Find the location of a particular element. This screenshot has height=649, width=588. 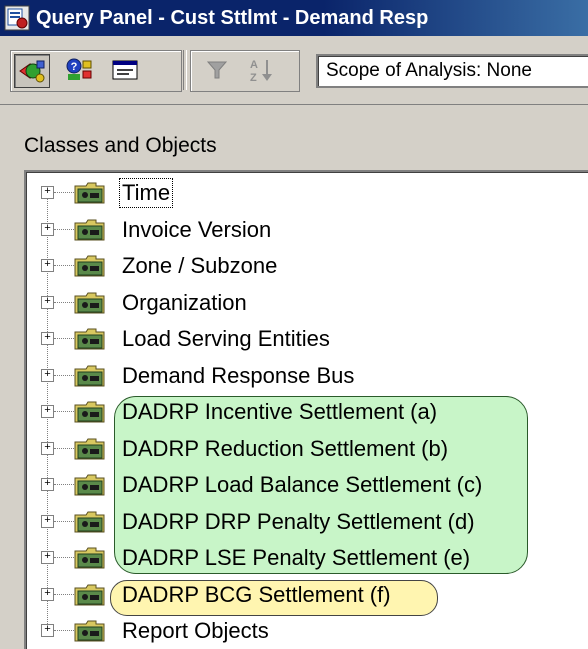

title-bar: Query Panel - Cust Sttlmt - Demand Resp is located at coordinates (294, 18).